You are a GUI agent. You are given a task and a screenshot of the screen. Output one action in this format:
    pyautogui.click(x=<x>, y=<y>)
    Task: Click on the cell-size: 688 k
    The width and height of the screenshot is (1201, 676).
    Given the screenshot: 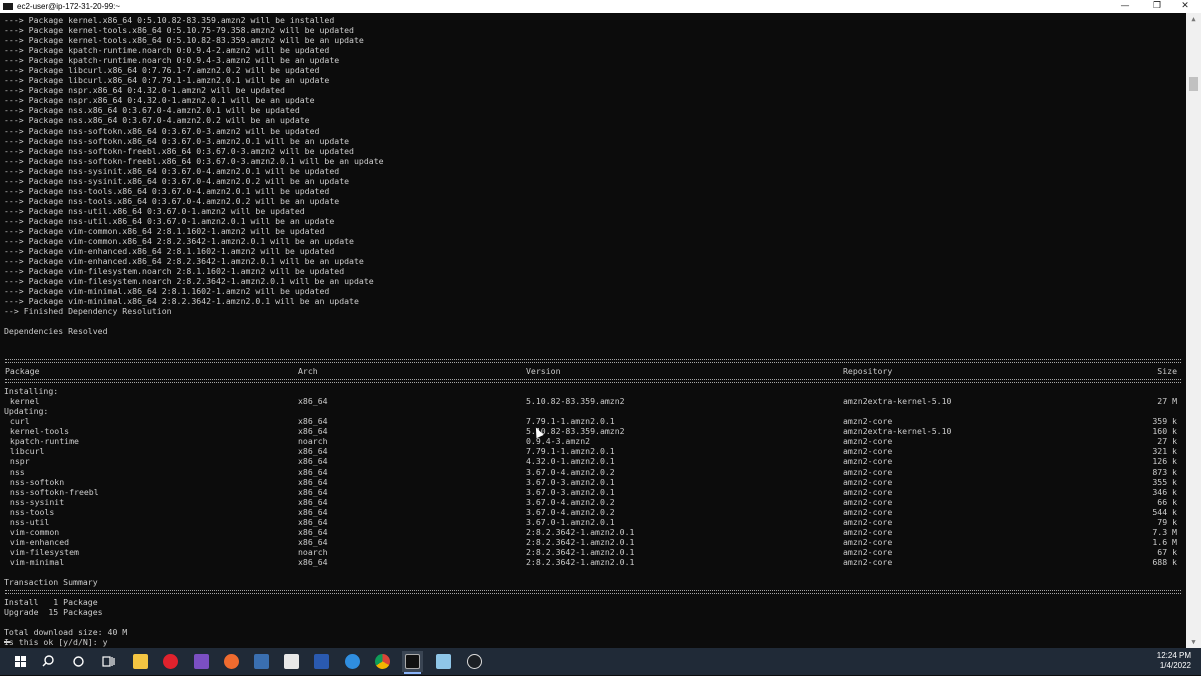 What is the action you would take?
    pyautogui.click(x=1164, y=561)
    